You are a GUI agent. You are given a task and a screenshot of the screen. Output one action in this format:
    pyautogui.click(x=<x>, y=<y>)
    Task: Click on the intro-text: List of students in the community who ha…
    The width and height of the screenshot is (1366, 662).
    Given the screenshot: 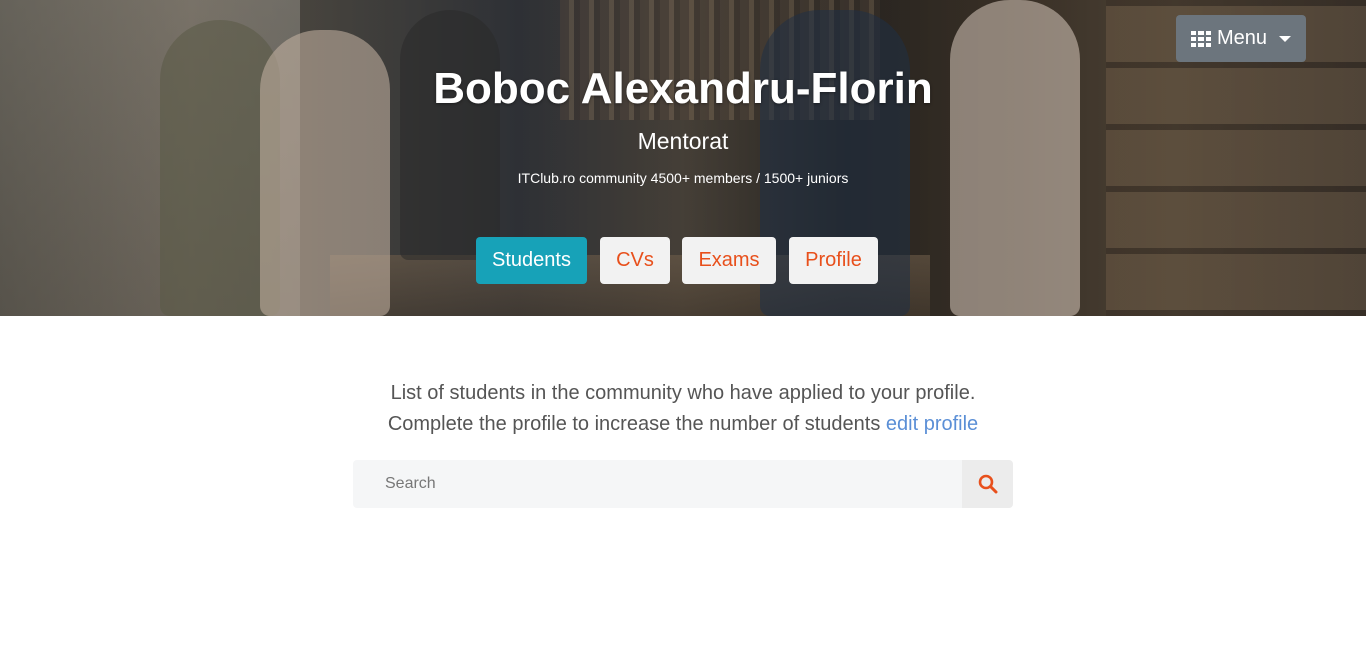 What is the action you would take?
    pyautogui.click(x=683, y=409)
    